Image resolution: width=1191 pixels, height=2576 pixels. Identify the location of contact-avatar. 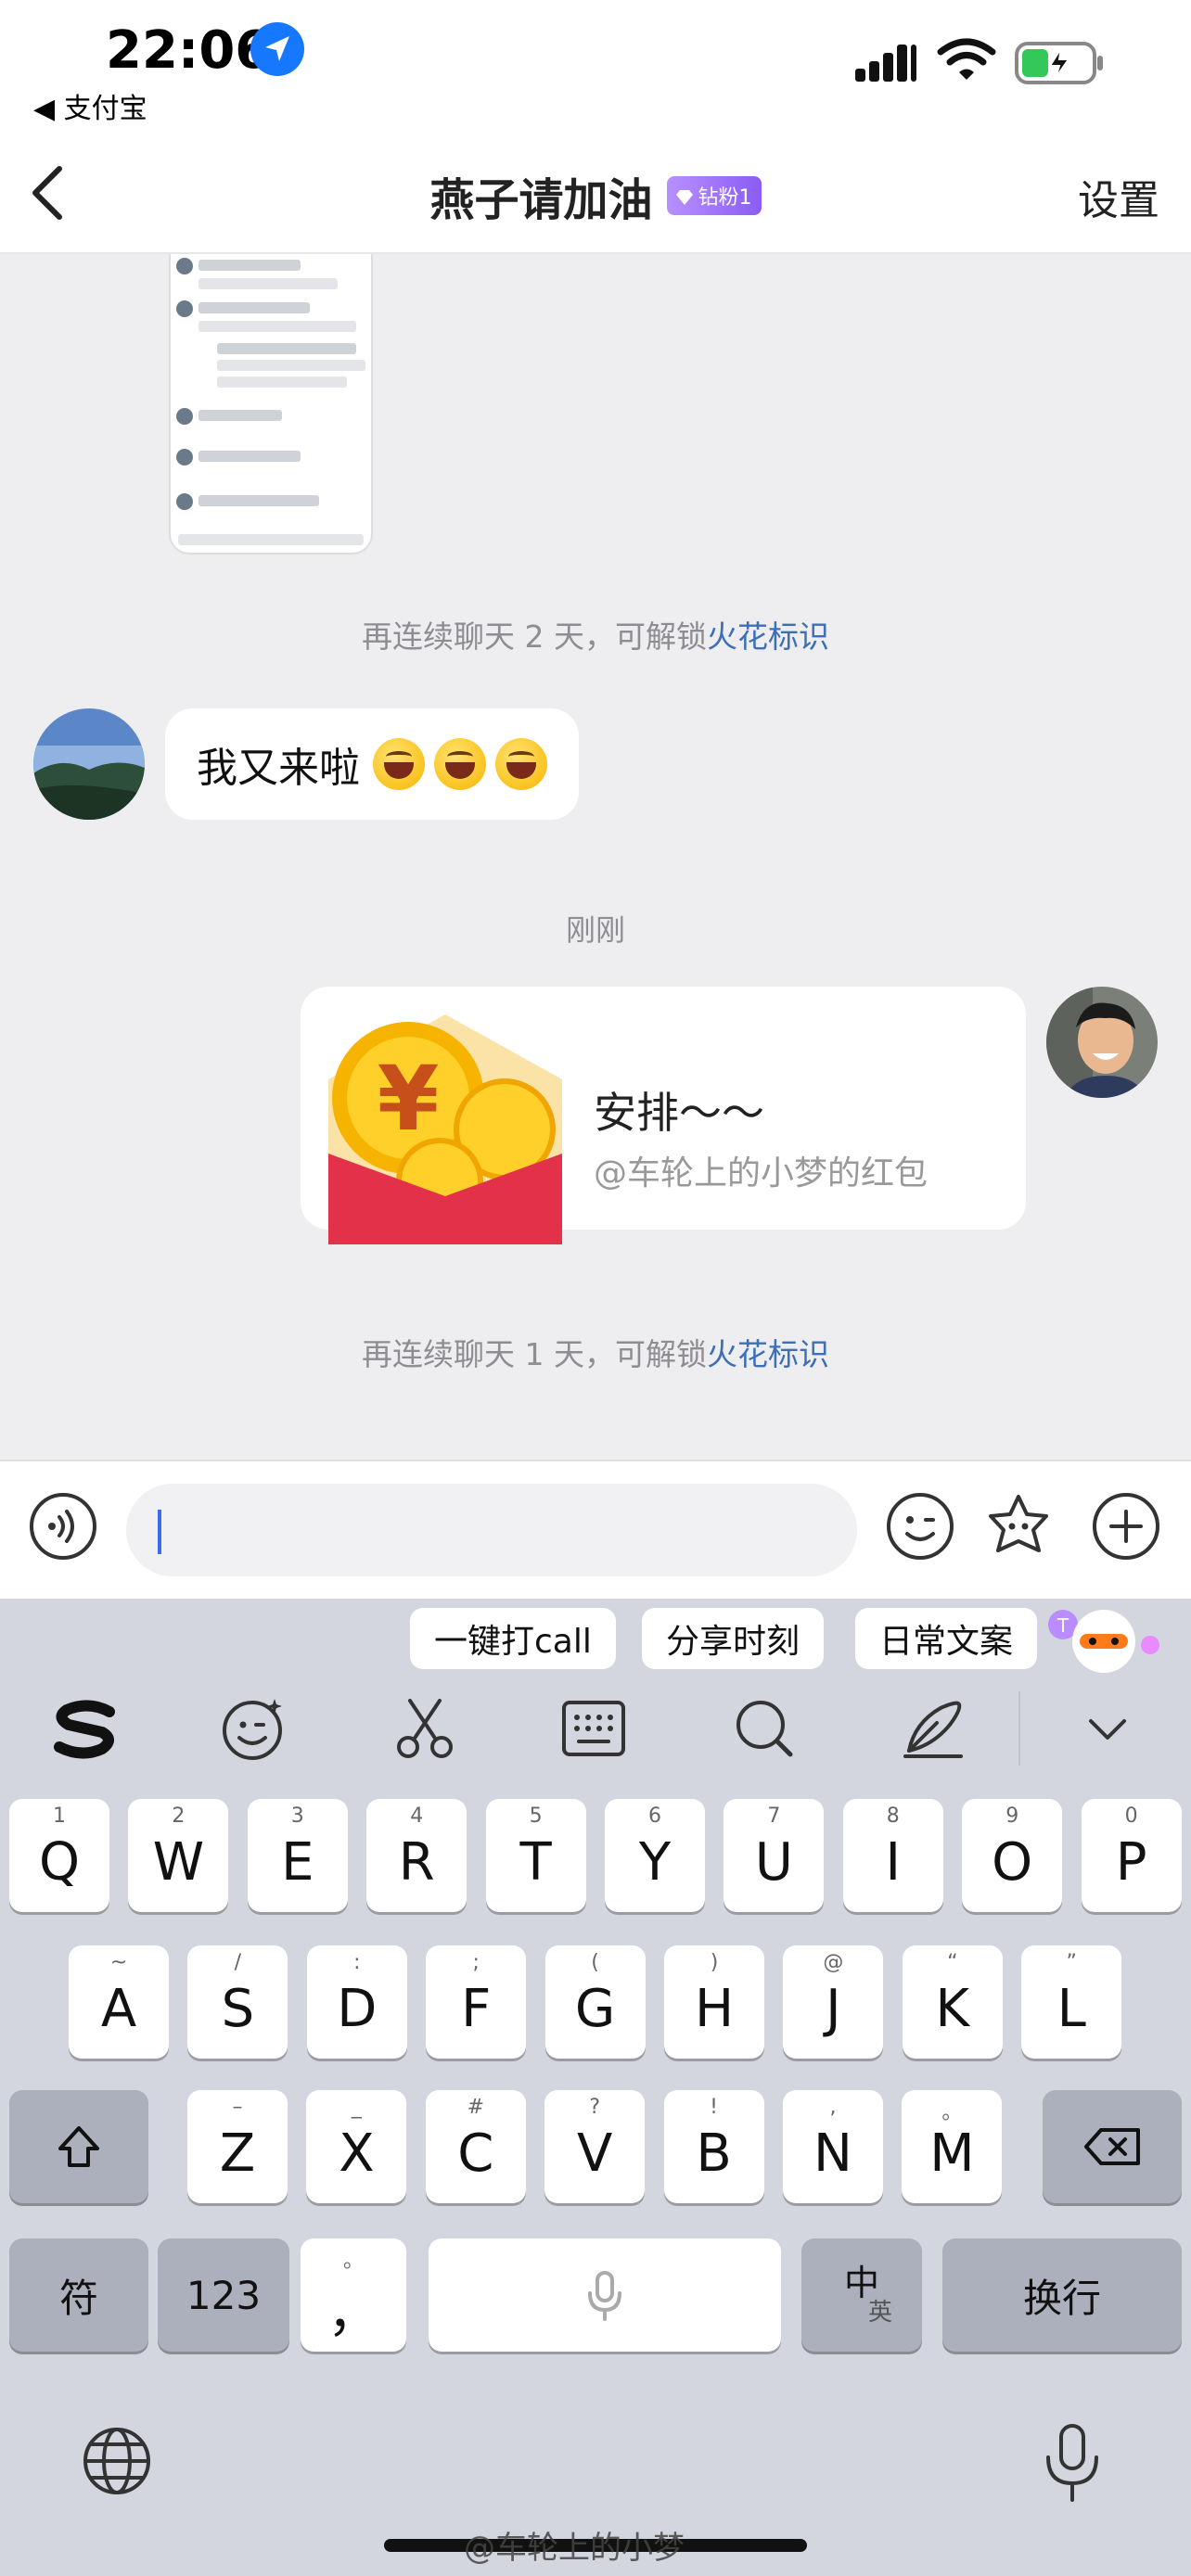
(89, 764).